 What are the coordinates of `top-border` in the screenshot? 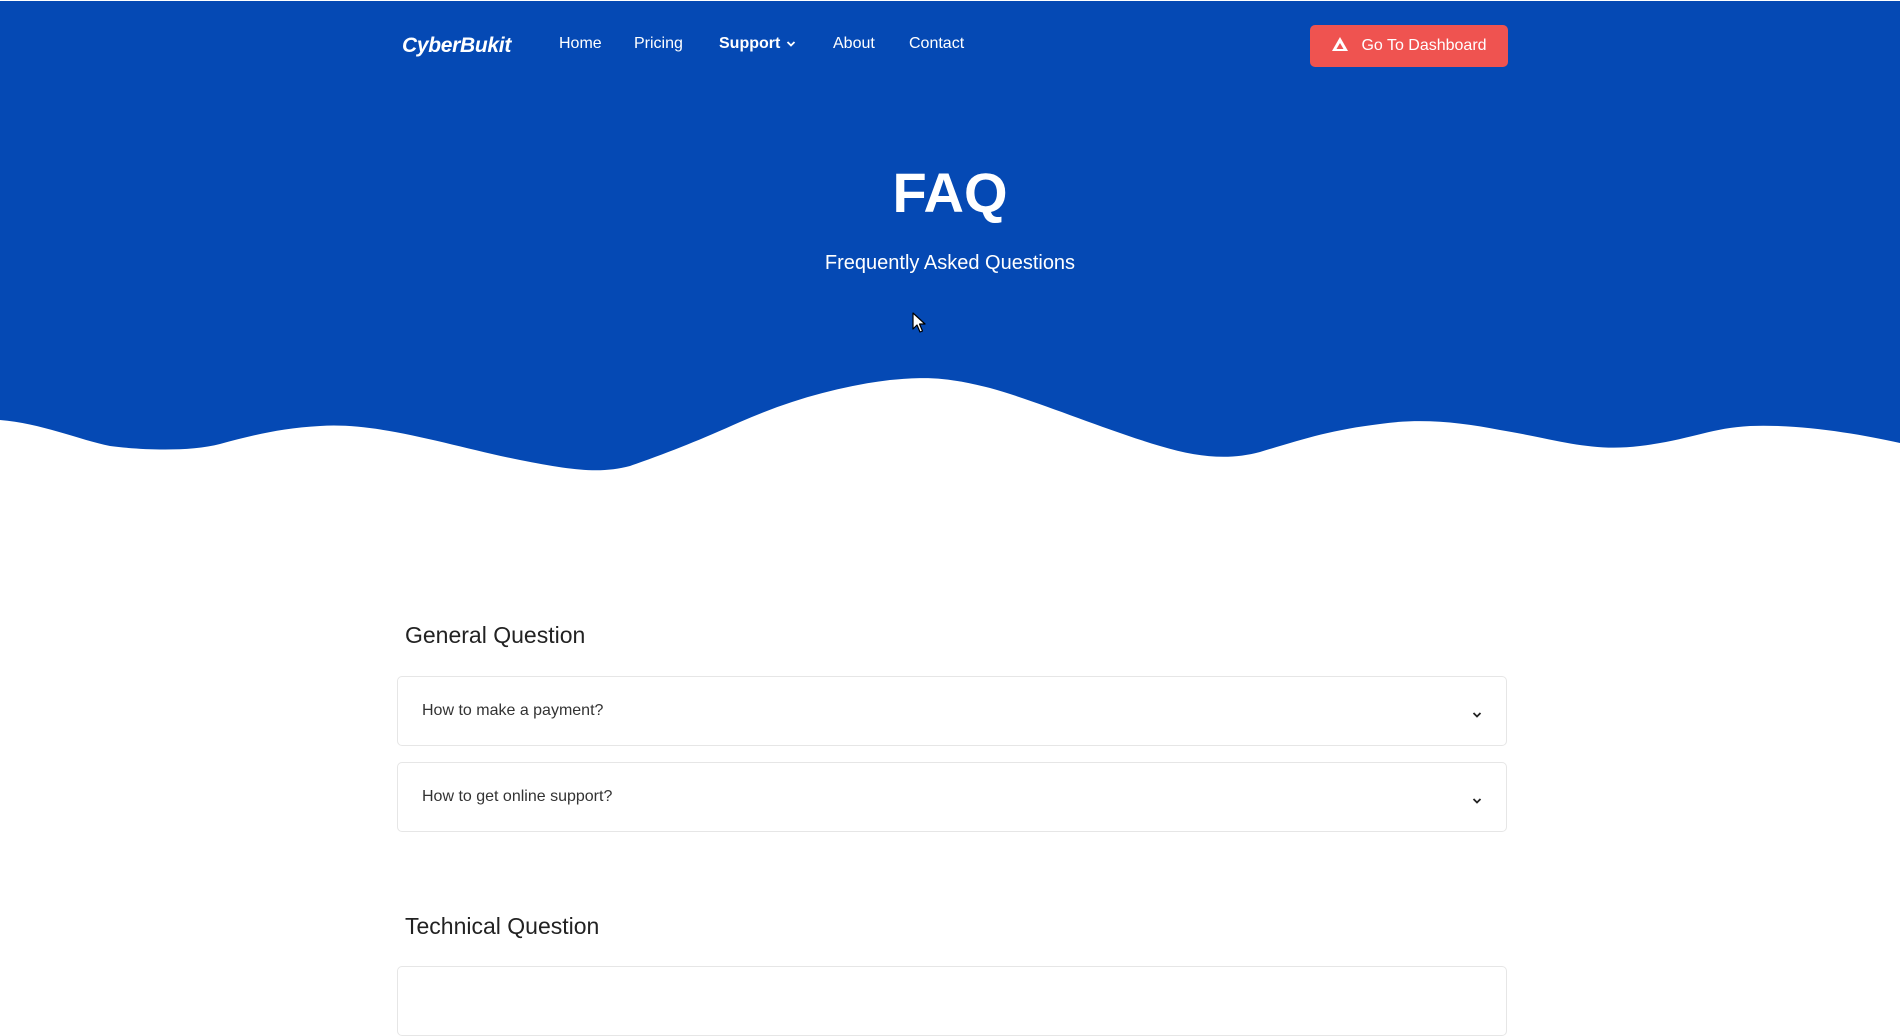 It's located at (950, 0).